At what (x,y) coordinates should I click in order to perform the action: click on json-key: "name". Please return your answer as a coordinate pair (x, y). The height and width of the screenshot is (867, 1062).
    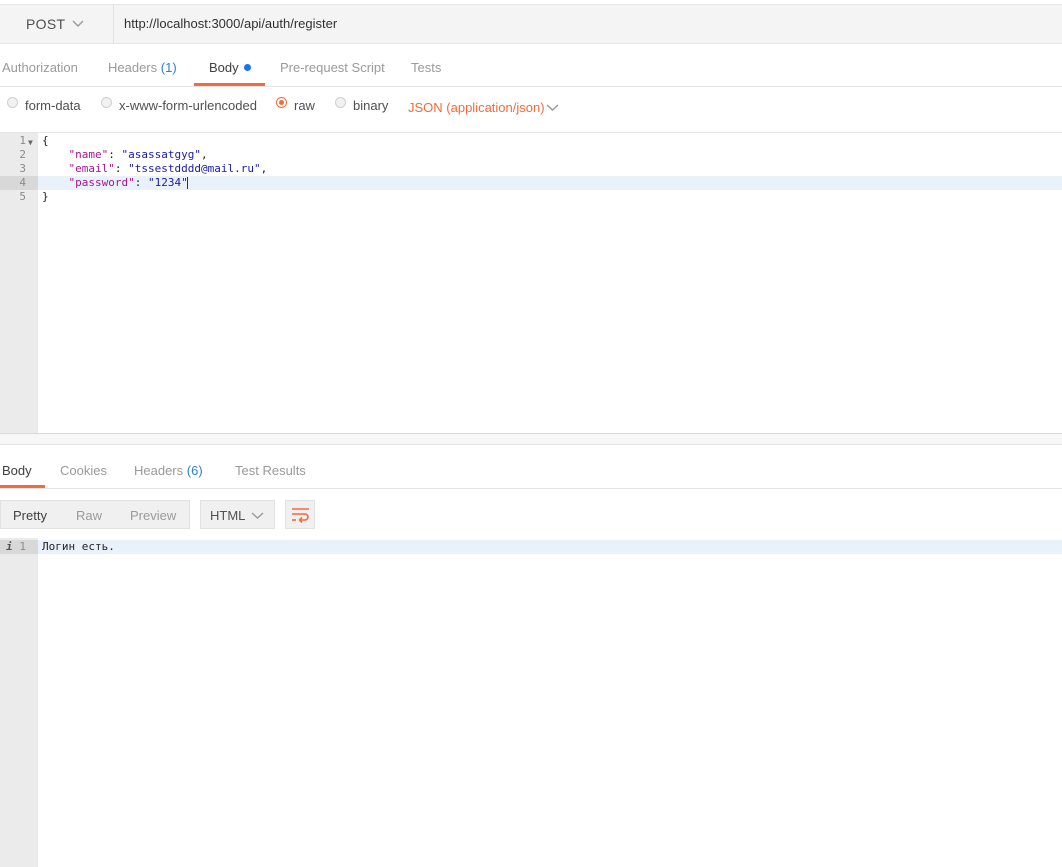
    Looking at the image, I should click on (88, 154).